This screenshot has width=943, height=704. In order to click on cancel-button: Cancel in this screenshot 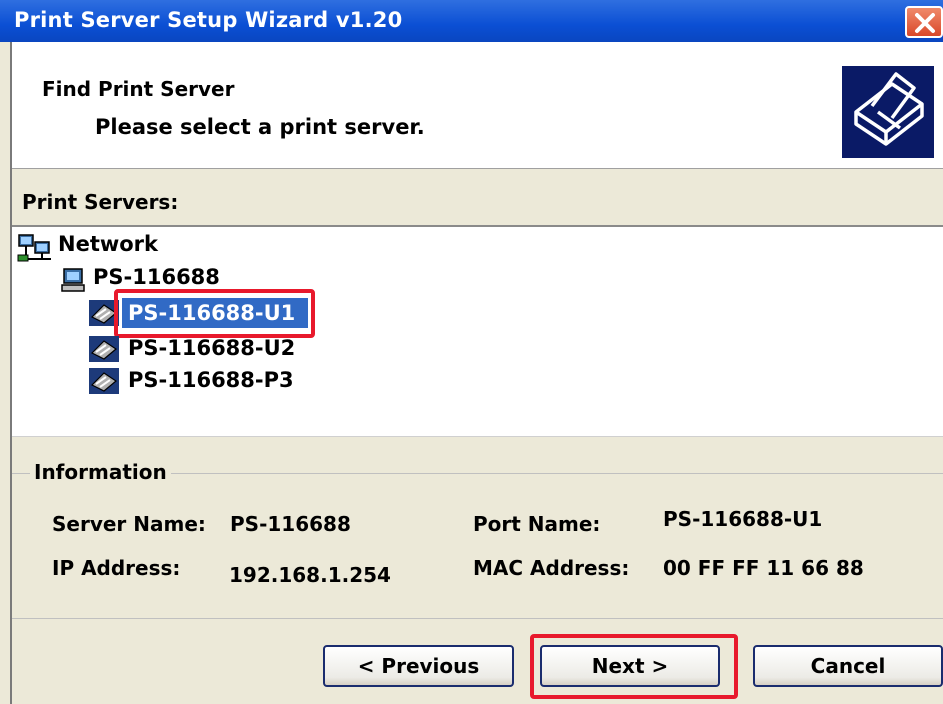, I will do `click(848, 666)`.